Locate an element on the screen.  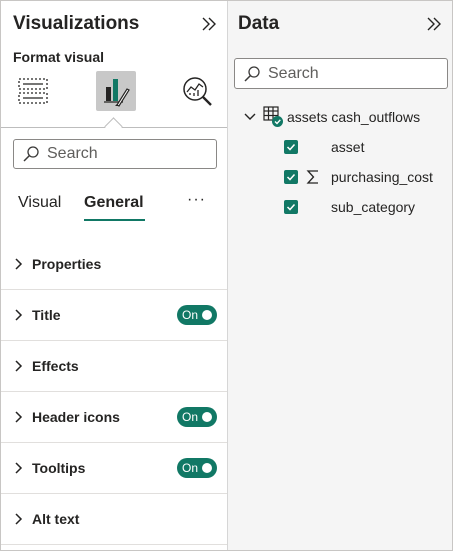
section-label: Properties is located at coordinates (67, 264).